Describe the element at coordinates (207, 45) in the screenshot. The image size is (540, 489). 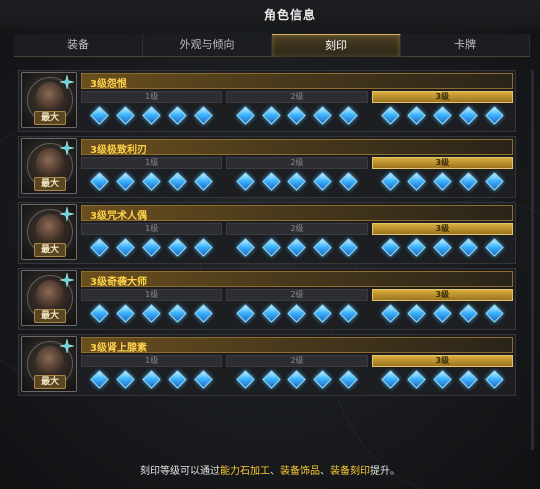
I see `tab-appearance: 外观与倾向` at that location.